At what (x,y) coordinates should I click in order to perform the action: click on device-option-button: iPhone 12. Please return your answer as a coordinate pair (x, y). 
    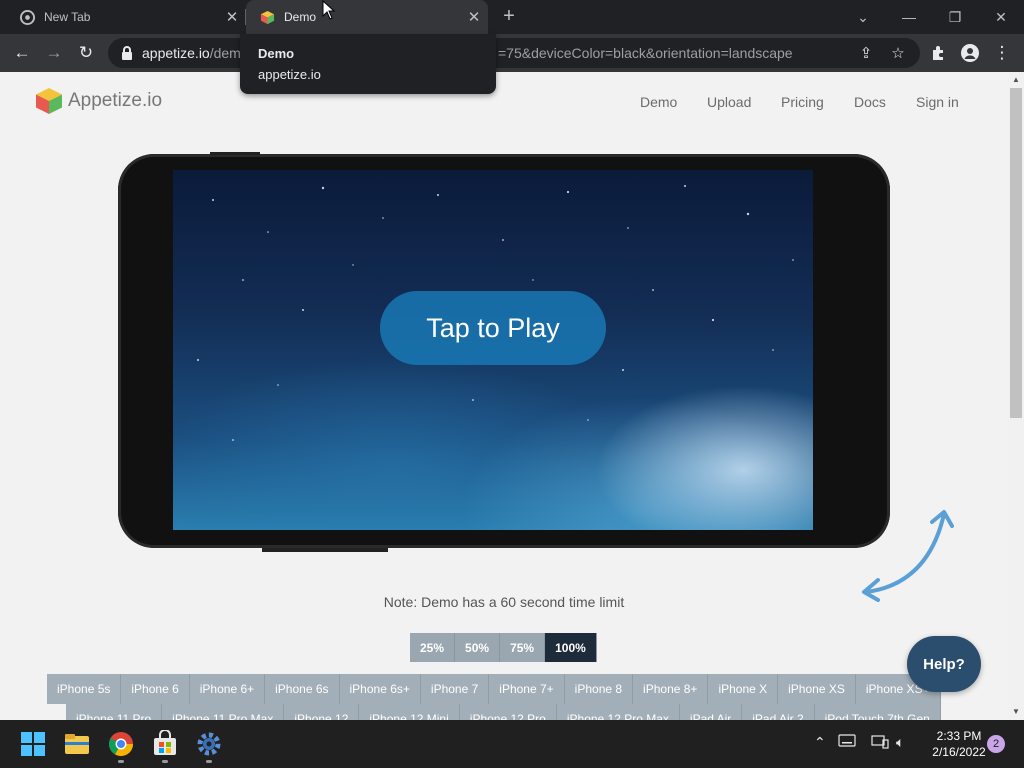
    Looking at the image, I should click on (322, 712).